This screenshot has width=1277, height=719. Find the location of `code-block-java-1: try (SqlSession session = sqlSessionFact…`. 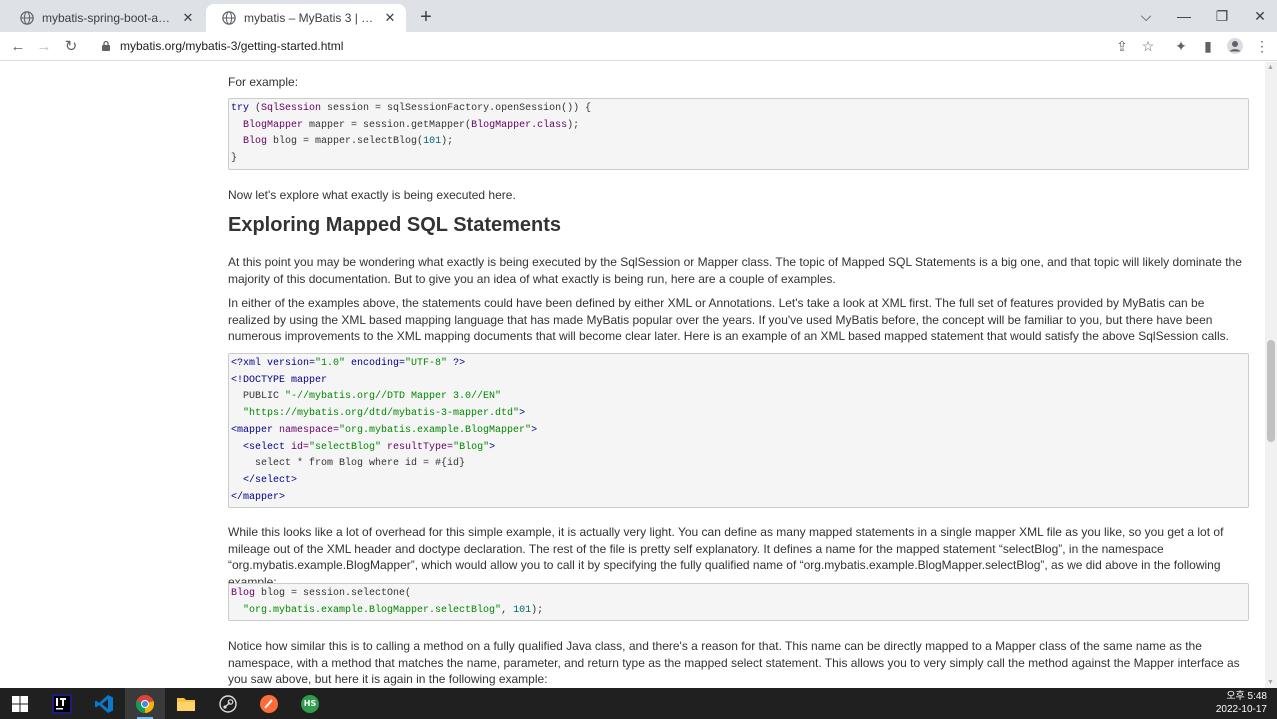

code-block-java-1: try (SqlSession session = sqlSessionFact… is located at coordinates (738, 134).